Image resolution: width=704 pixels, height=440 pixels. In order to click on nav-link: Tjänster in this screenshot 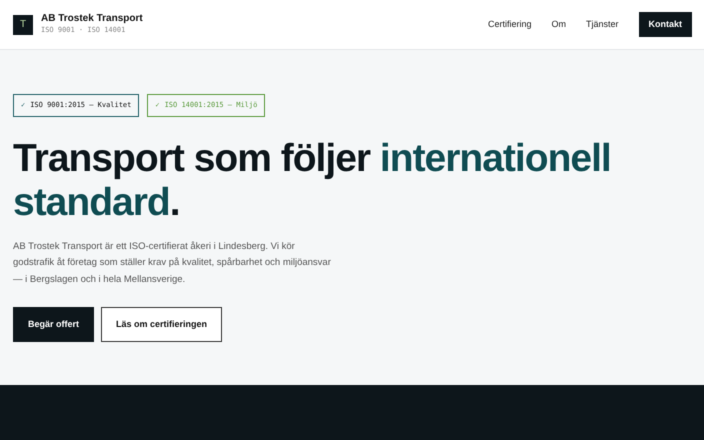, I will do `click(602, 25)`.